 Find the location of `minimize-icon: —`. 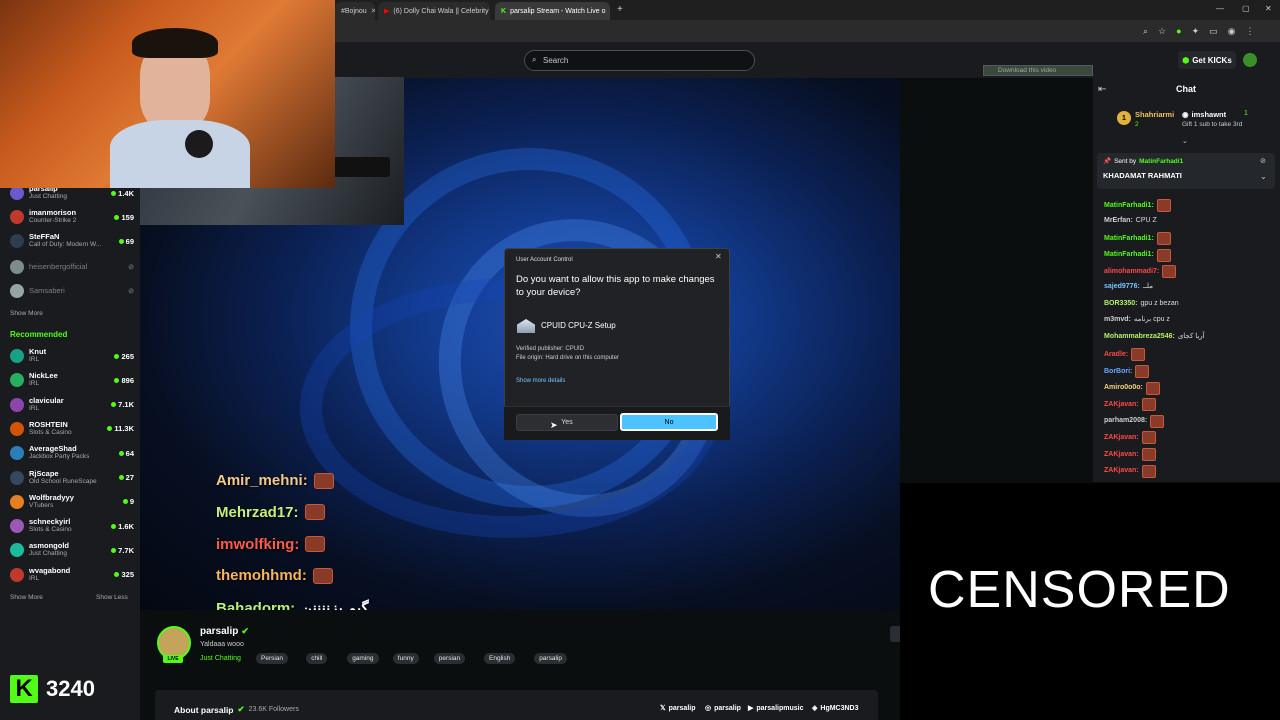

minimize-icon: — is located at coordinates (1220, 8).